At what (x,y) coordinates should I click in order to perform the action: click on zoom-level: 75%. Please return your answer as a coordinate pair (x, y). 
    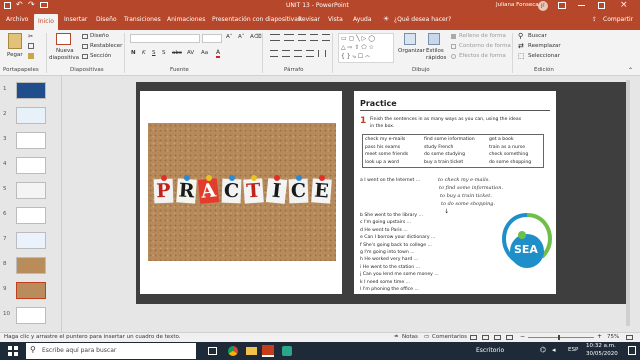
    Looking at the image, I should click on (613, 337).